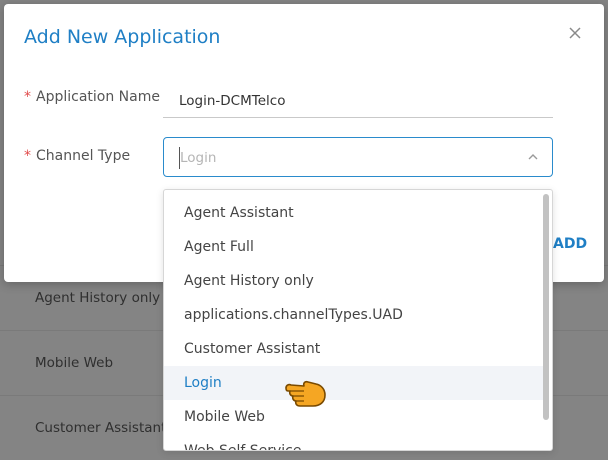  What do you see at coordinates (546, 307) in the screenshot?
I see `dropdown-scrollbar` at bounding box center [546, 307].